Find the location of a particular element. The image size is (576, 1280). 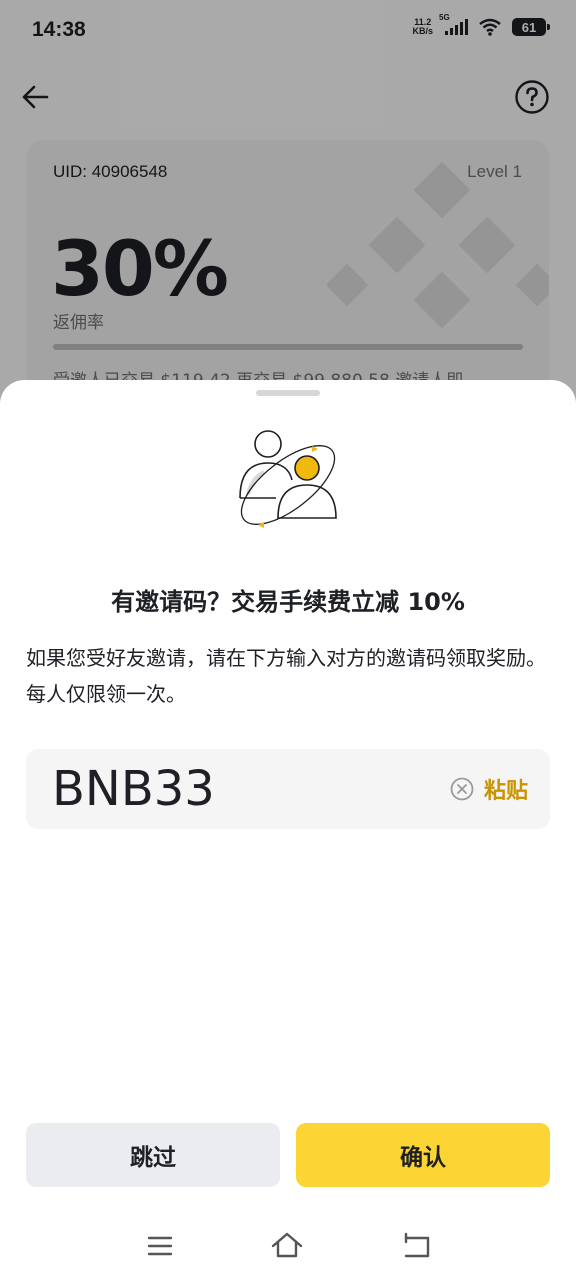

home-icon is located at coordinates (287, 1245).